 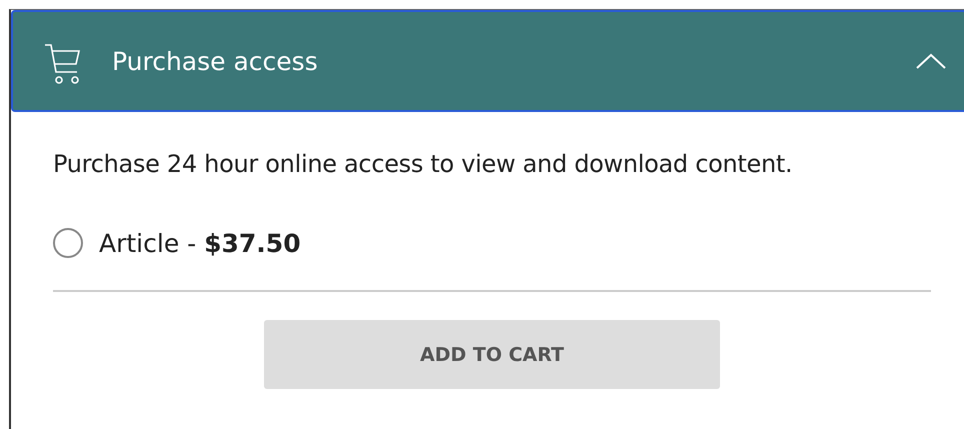 What do you see at coordinates (200, 243) in the screenshot?
I see `option-label: Article - $37.50` at bounding box center [200, 243].